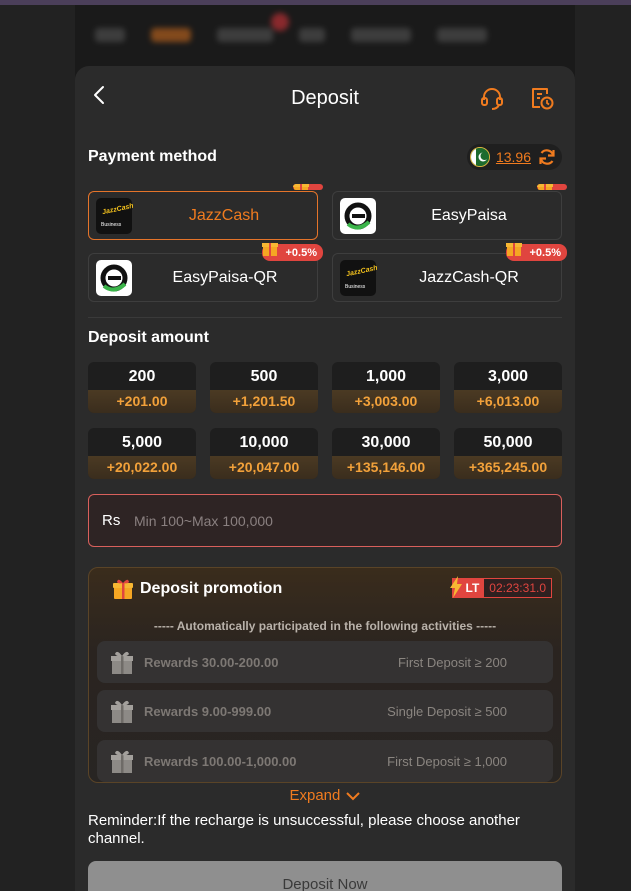  What do you see at coordinates (508, 387) in the screenshot?
I see `amount-option: 3,000 +6,013.00` at bounding box center [508, 387].